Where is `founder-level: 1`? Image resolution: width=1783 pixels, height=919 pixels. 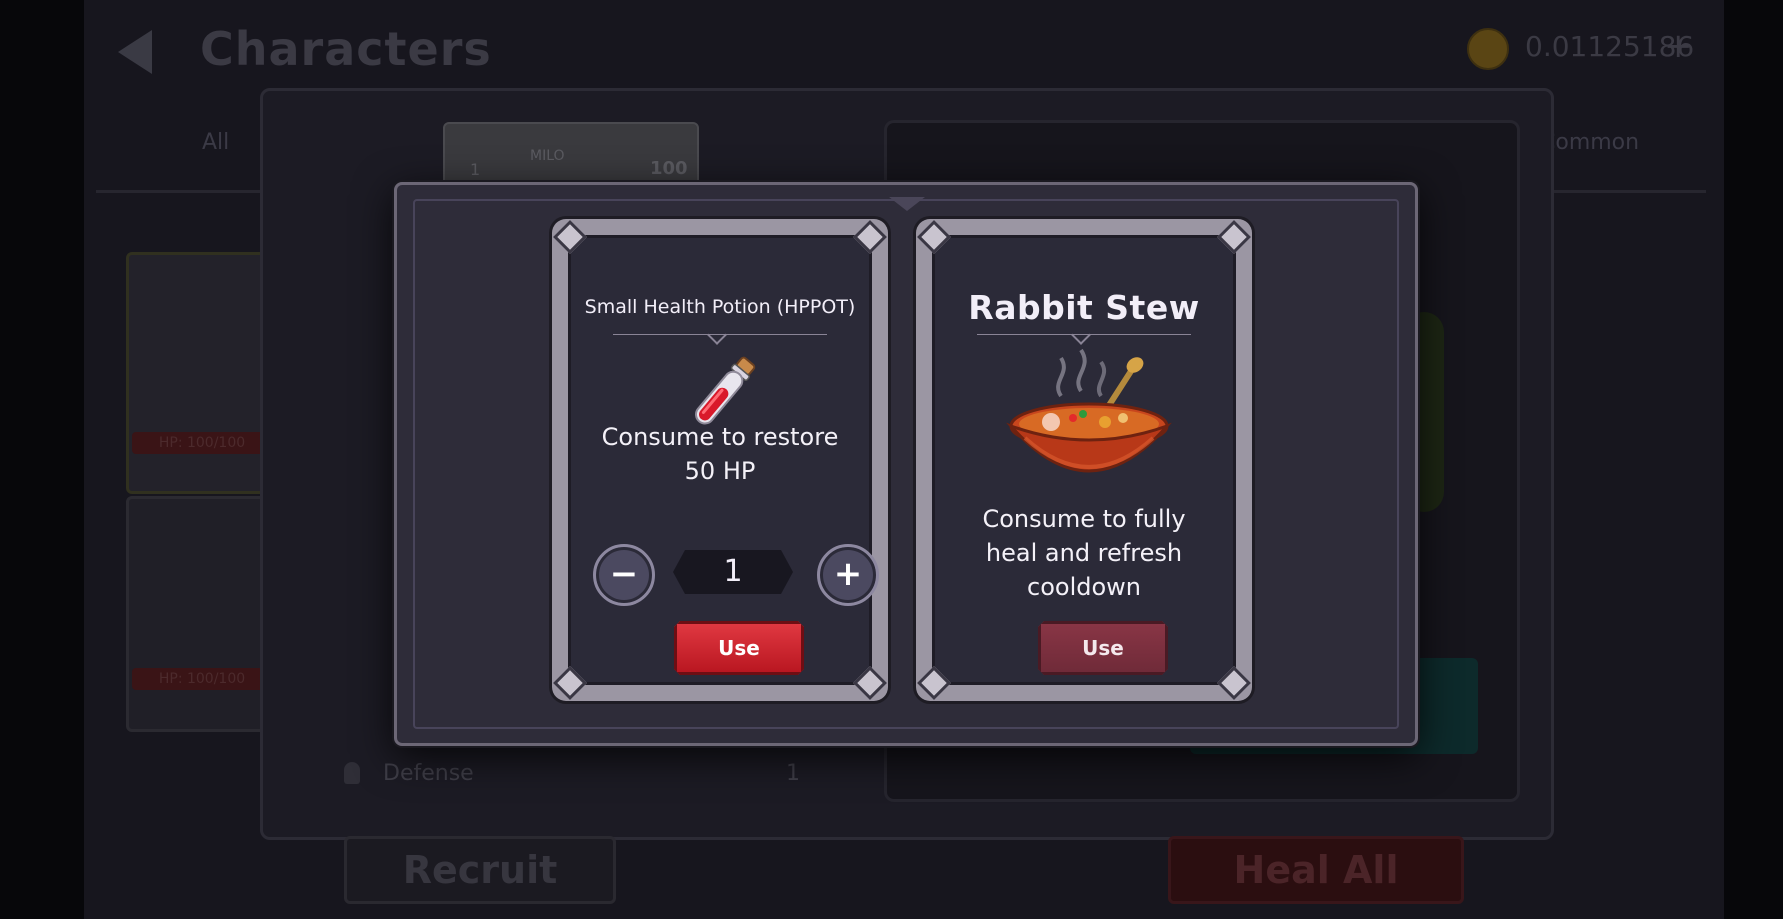 founder-level: 1 is located at coordinates (475, 169).